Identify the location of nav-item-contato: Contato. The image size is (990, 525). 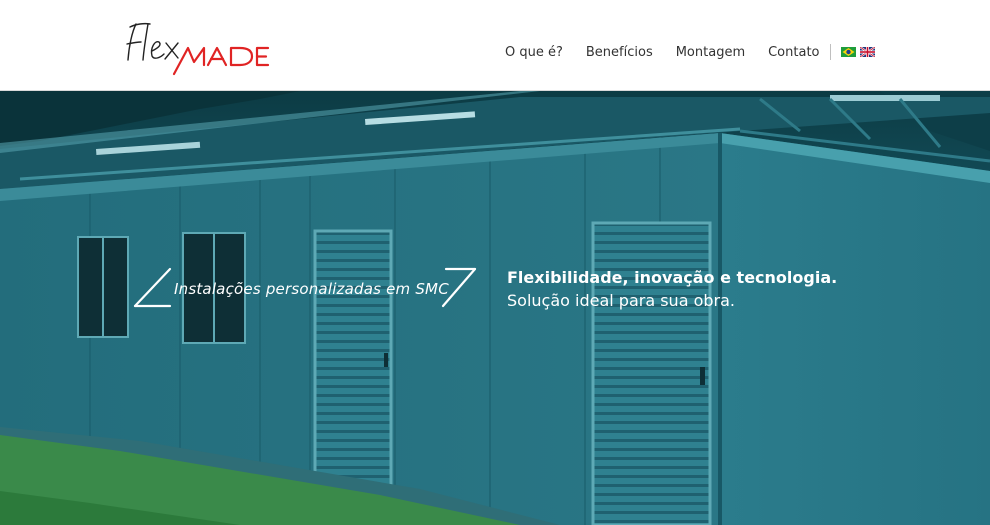
(793, 52).